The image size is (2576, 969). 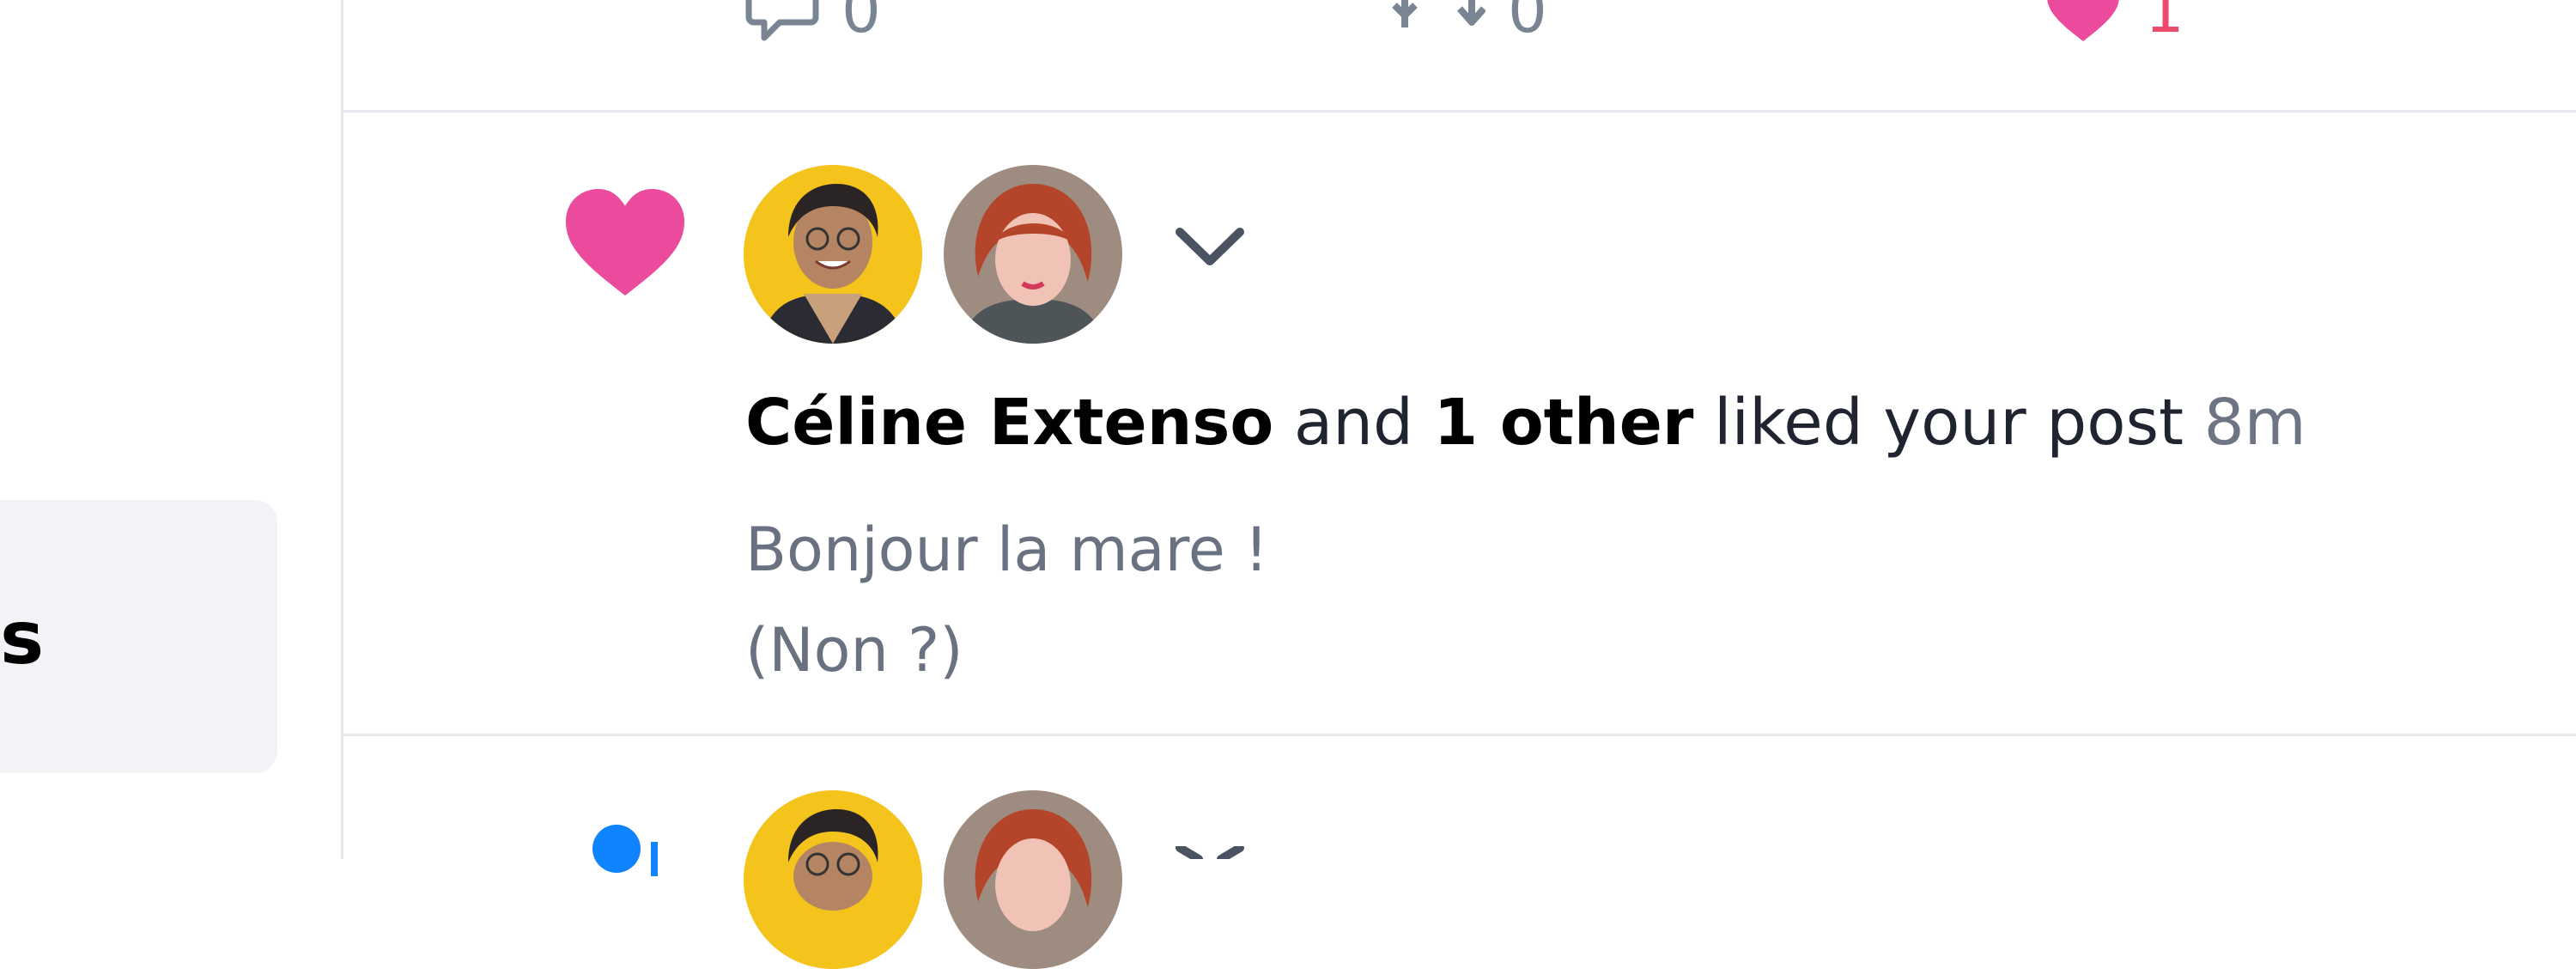 What do you see at coordinates (1948, 423) in the screenshot?
I see `action-text: liked your post` at bounding box center [1948, 423].